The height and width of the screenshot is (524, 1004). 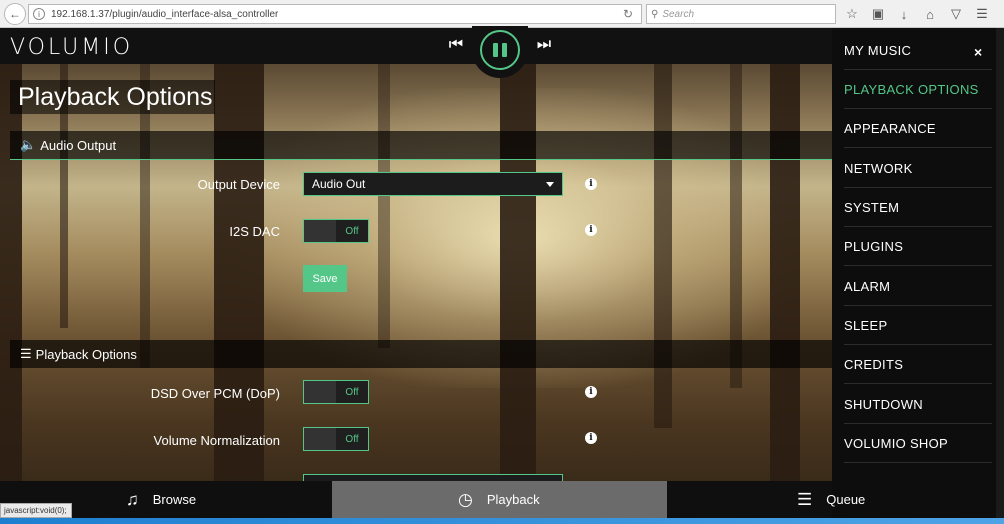 I want to click on audio-output-section-header: 🔈 Audio Output, so click(x=421, y=145).